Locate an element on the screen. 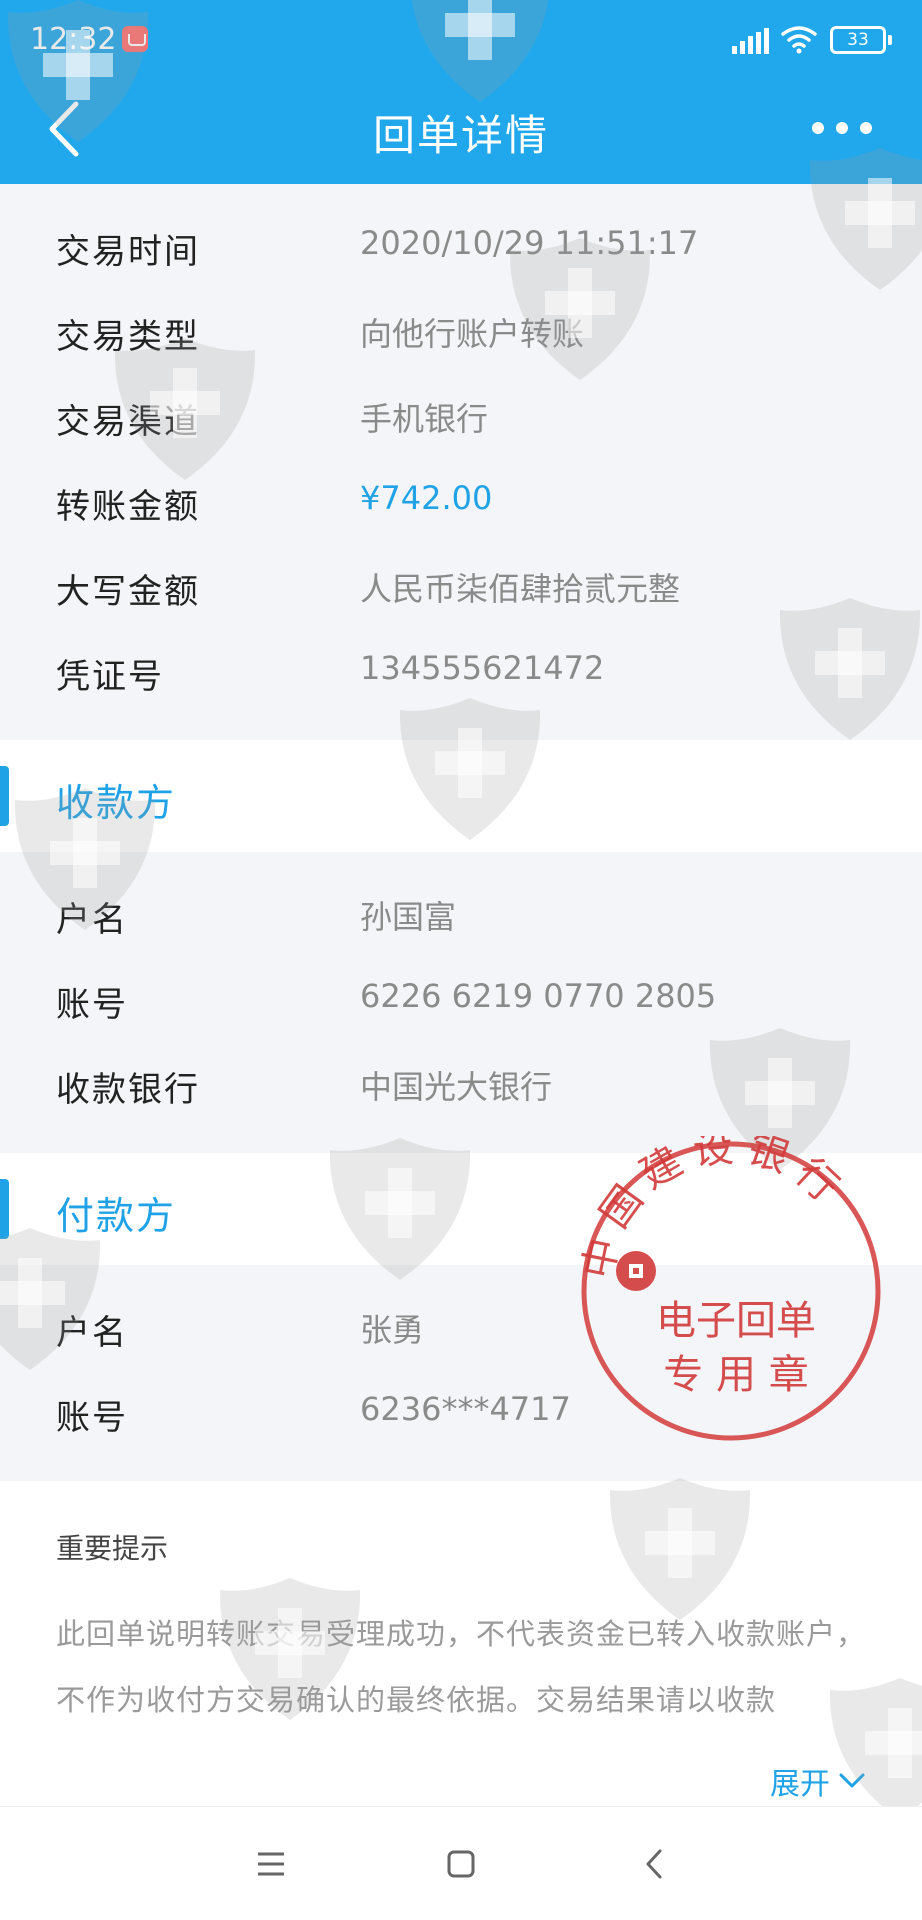  row-value: 孙国富 is located at coordinates (408, 917).